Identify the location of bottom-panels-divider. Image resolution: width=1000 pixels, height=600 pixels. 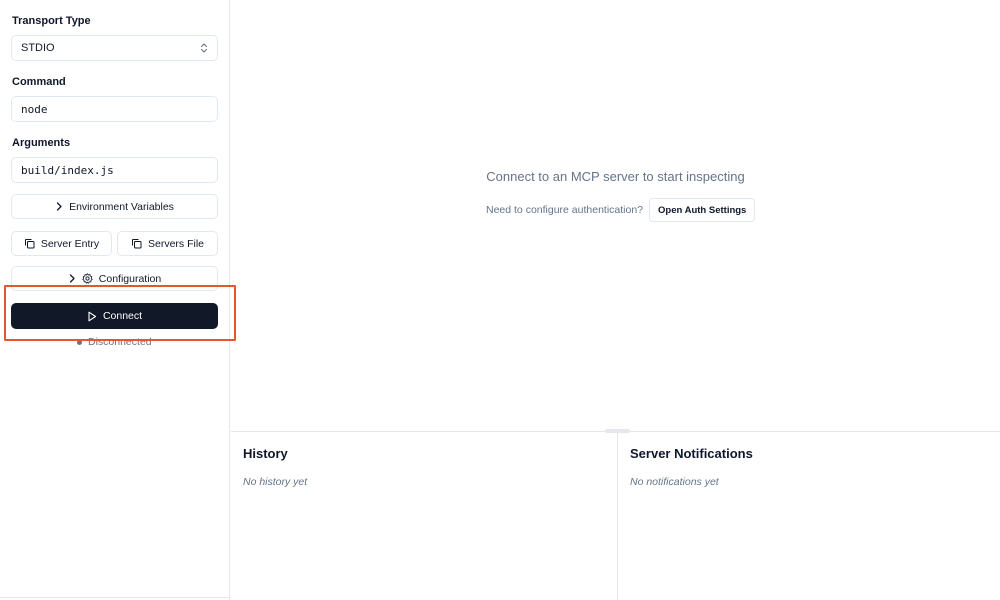
(617, 516).